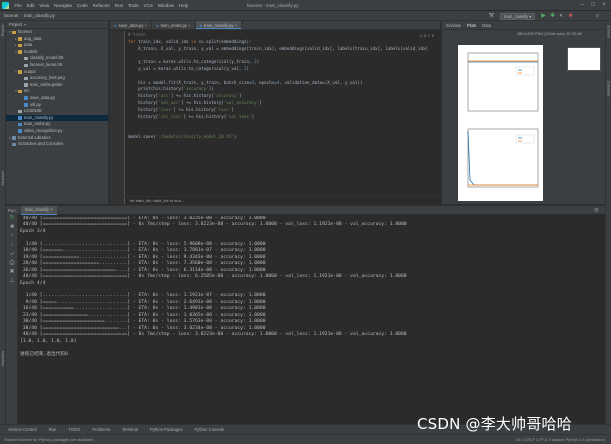  I want to click on menu-item-vcs: VCS, so click(148, 5).